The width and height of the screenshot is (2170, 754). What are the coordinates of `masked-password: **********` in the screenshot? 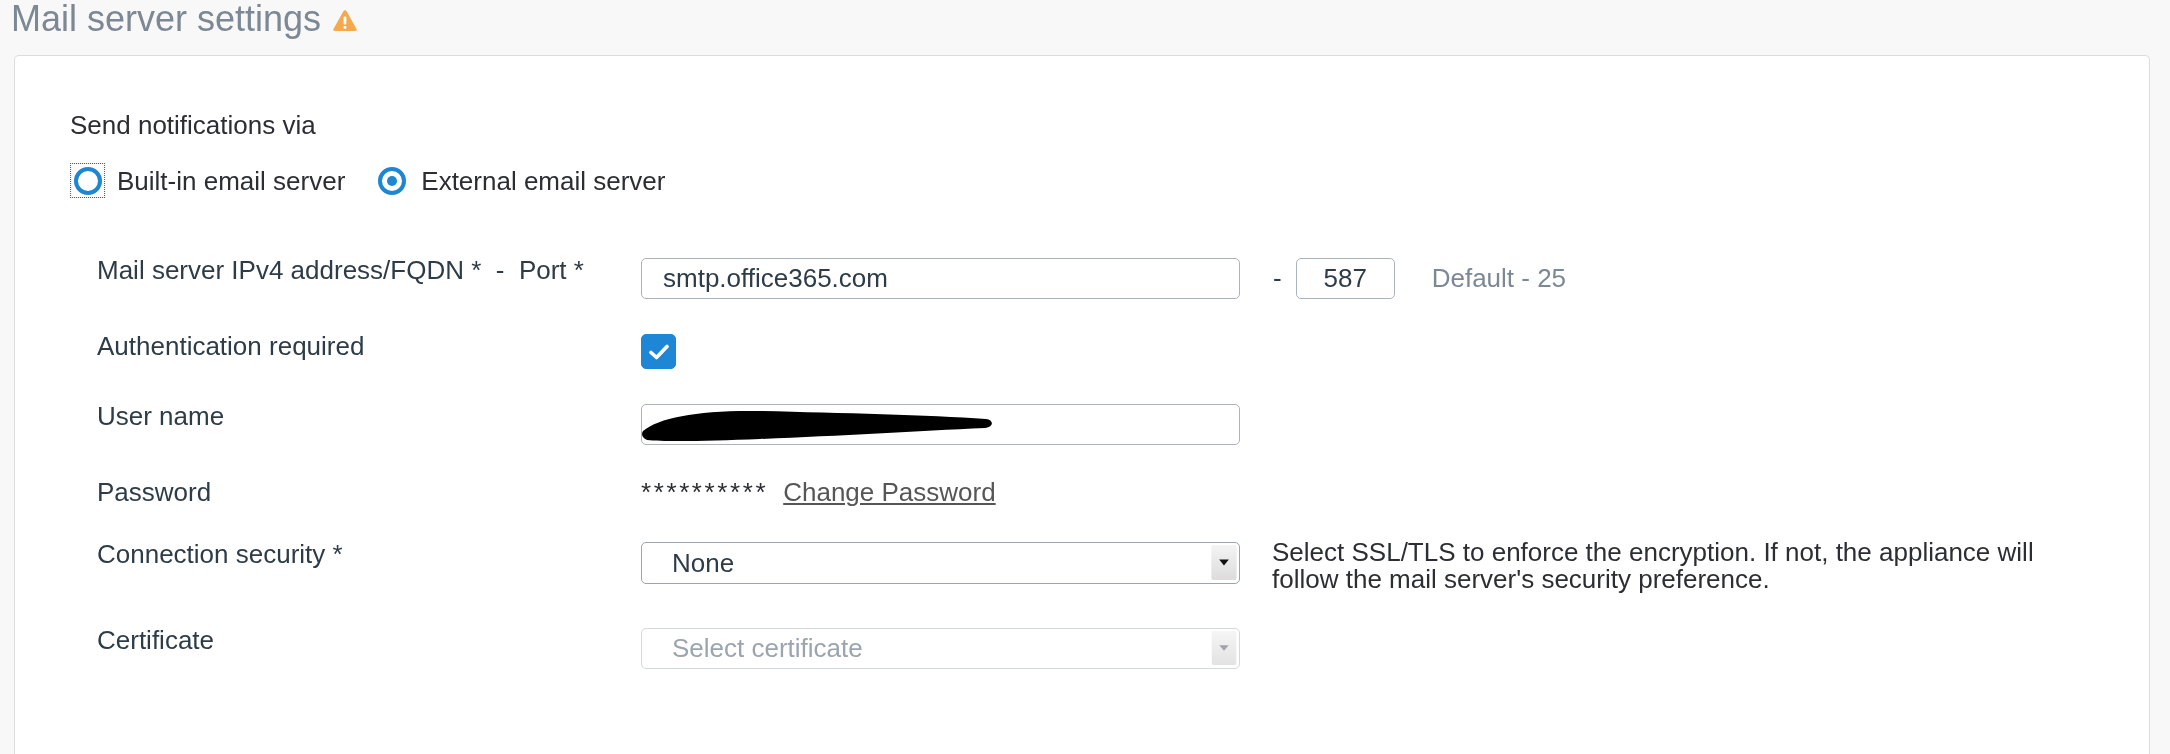 It's located at (705, 492).